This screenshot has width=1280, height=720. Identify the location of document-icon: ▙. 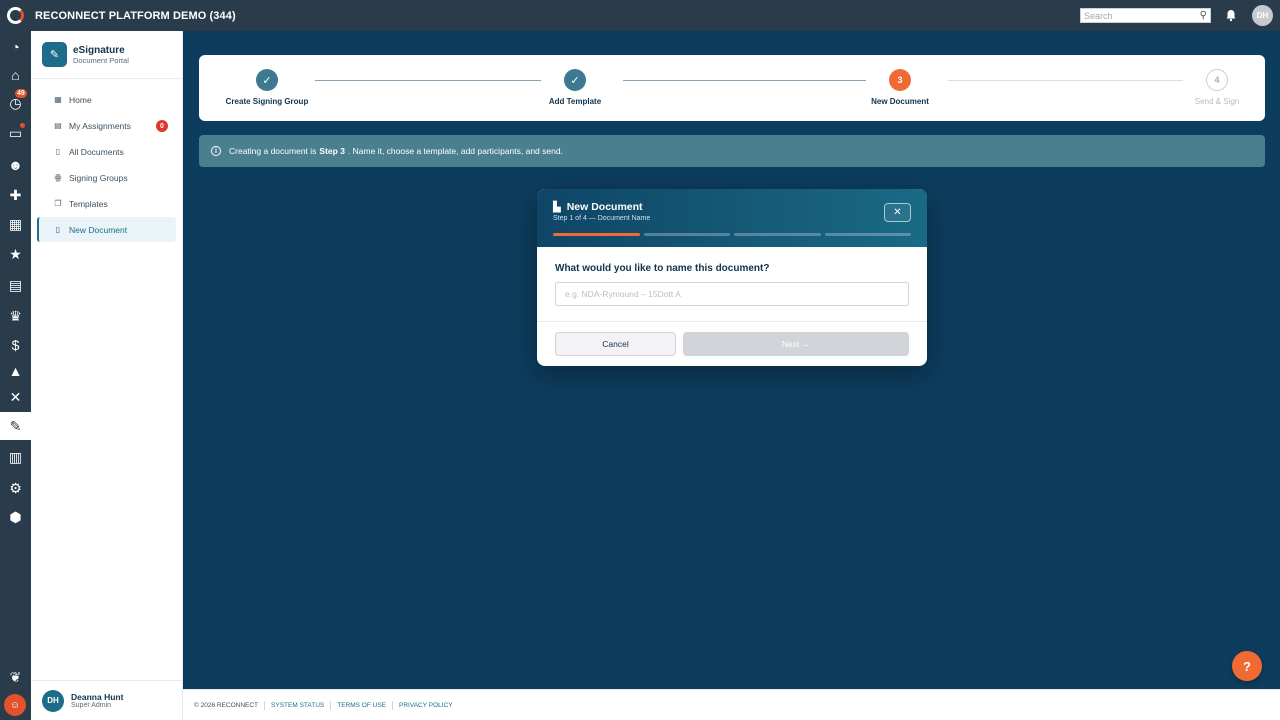
(557, 207).